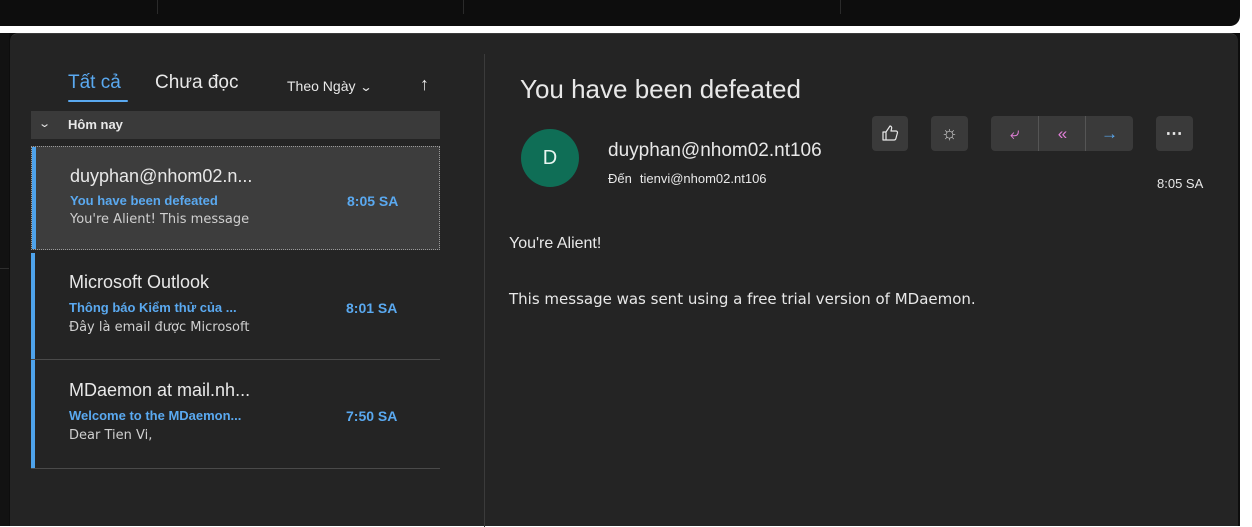 This screenshot has height=527, width=1252. I want to click on reply-all-button: «, so click(1062, 133).